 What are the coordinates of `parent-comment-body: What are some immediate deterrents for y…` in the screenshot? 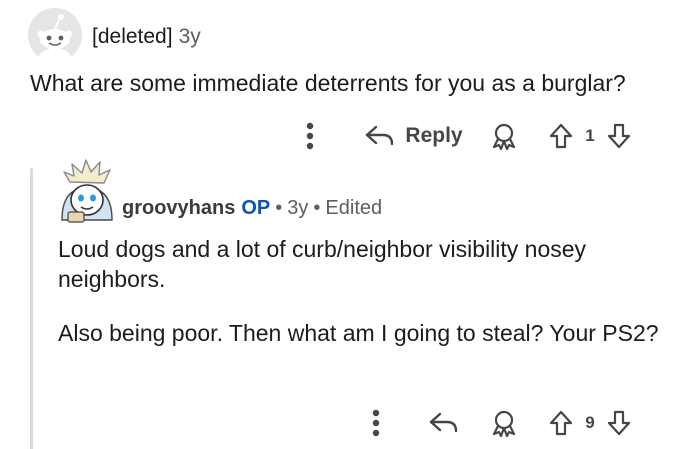 It's located at (328, 83).